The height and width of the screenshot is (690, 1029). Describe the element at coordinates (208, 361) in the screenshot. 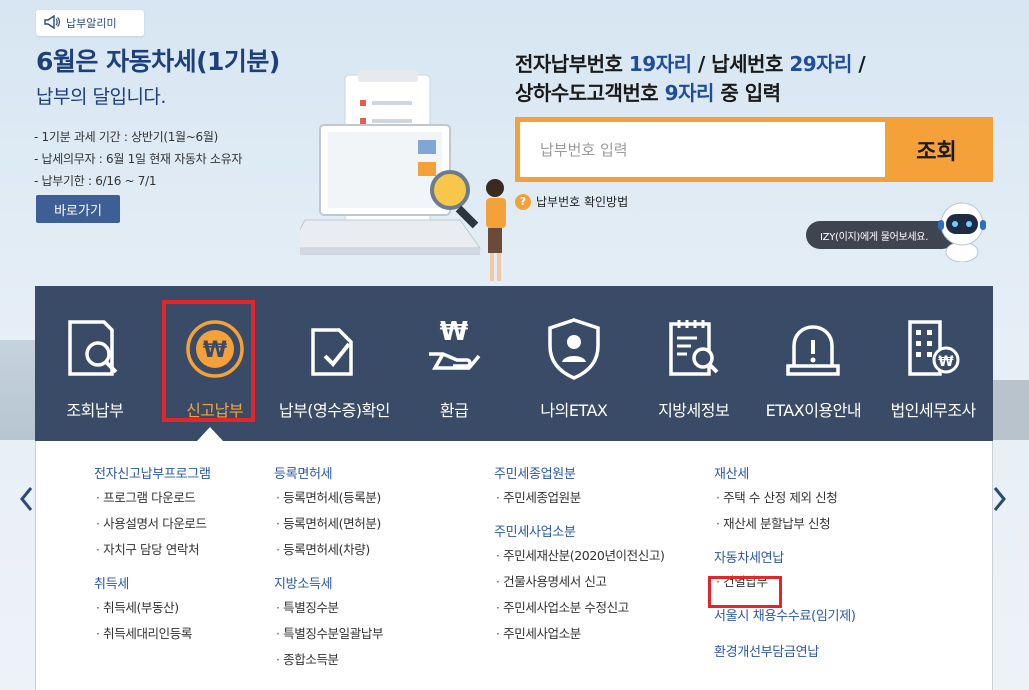

I see `active-menu-highlight` at that location.